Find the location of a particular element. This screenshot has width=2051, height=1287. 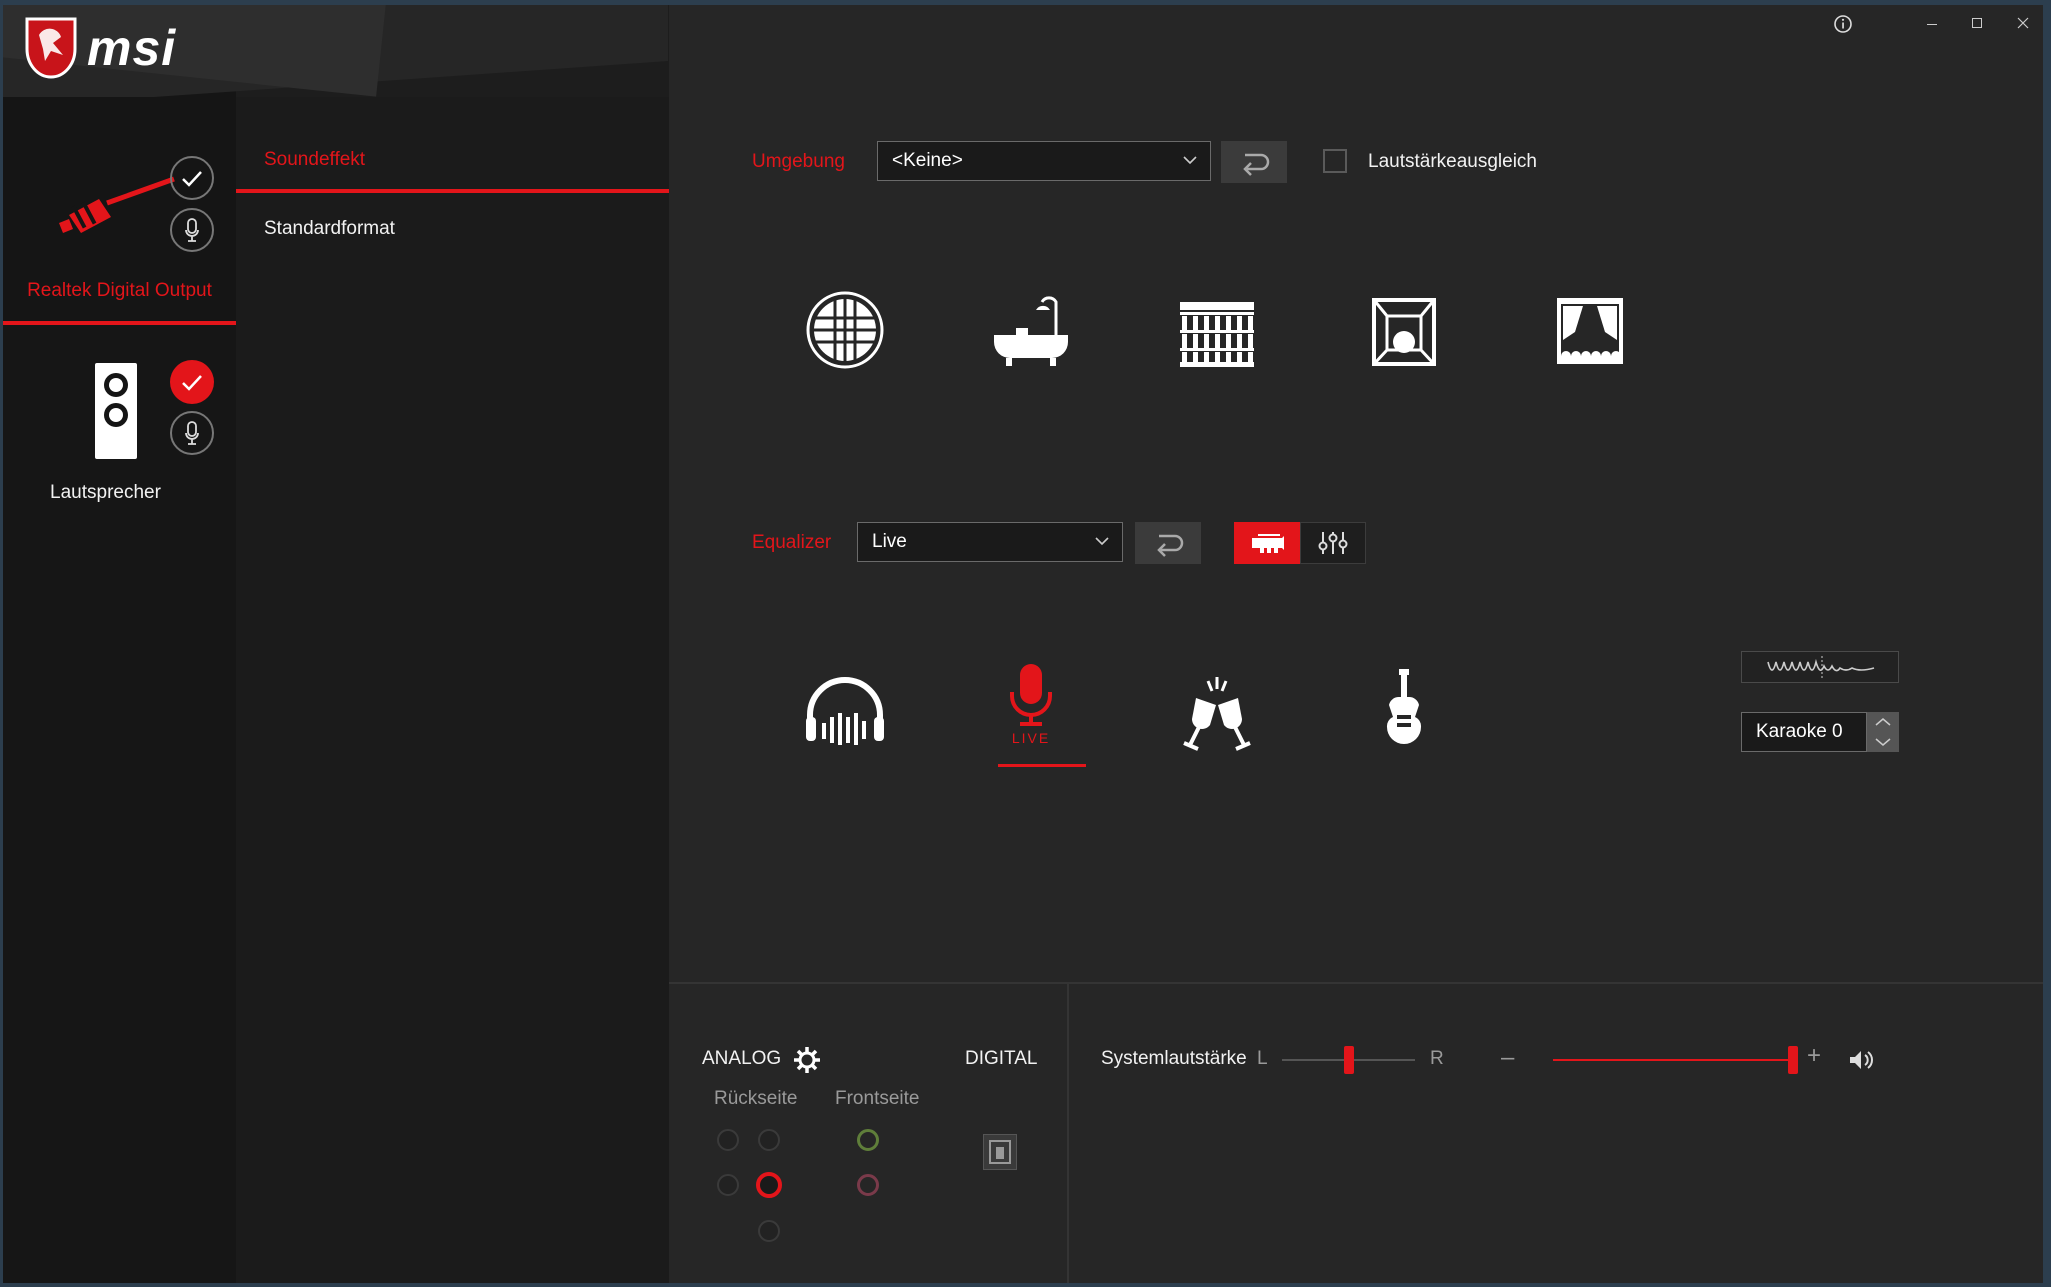

logo-band: msi is located at coordinates (335, 51).